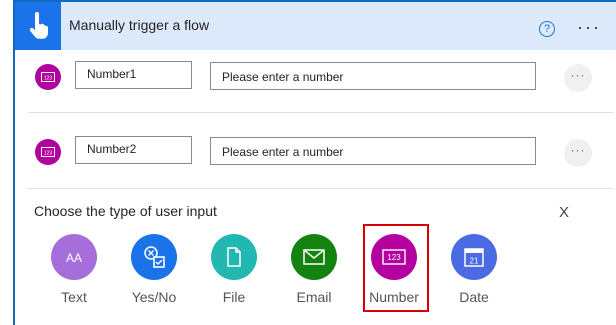 This screenshot has width=616, height=325. Describe the element at coordinates (547, 29) in the screenshot. I see `help-icon: ?` at that location.